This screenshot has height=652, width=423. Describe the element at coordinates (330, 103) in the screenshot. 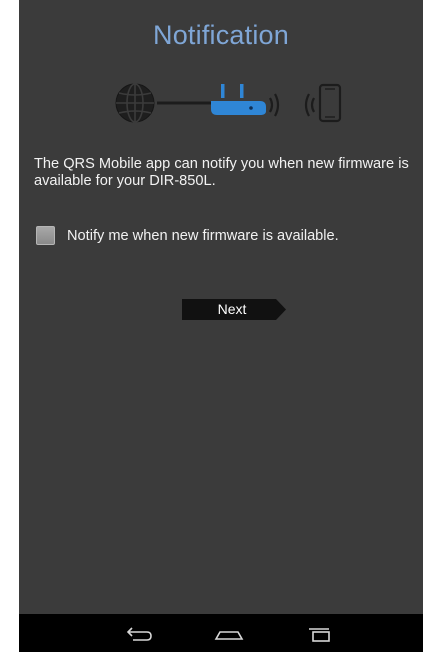

I see `phone-icon` at that location.